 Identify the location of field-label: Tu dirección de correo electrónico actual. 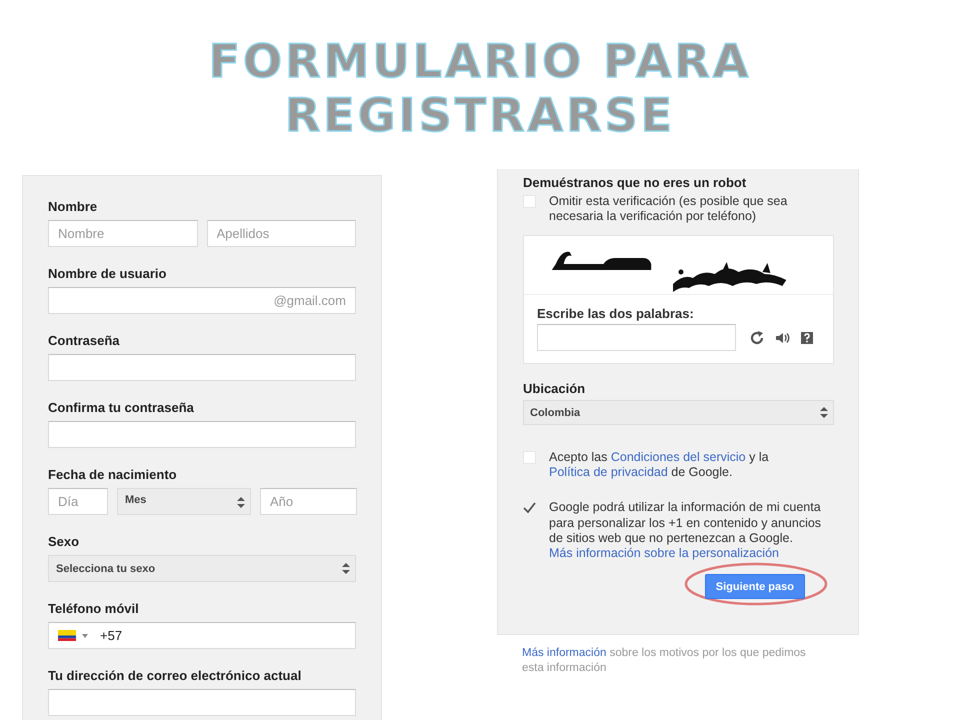
(175, 676).